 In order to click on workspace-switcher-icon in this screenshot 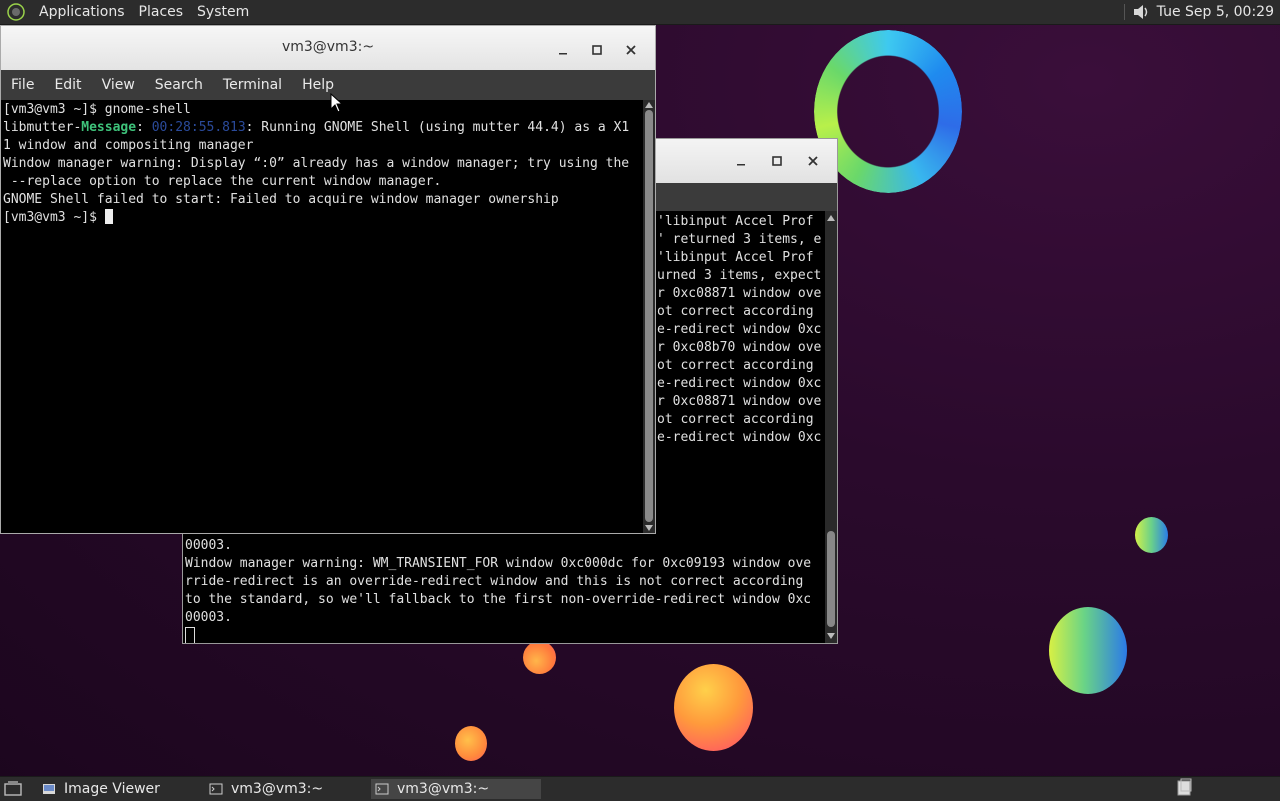, I will do `click(1185, 788)`.